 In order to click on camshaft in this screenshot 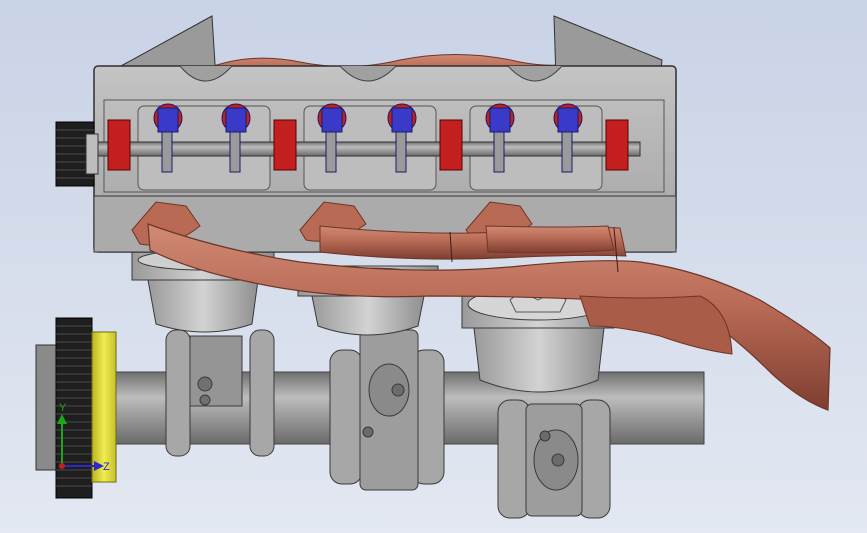, I will do `click(368, 149)`.